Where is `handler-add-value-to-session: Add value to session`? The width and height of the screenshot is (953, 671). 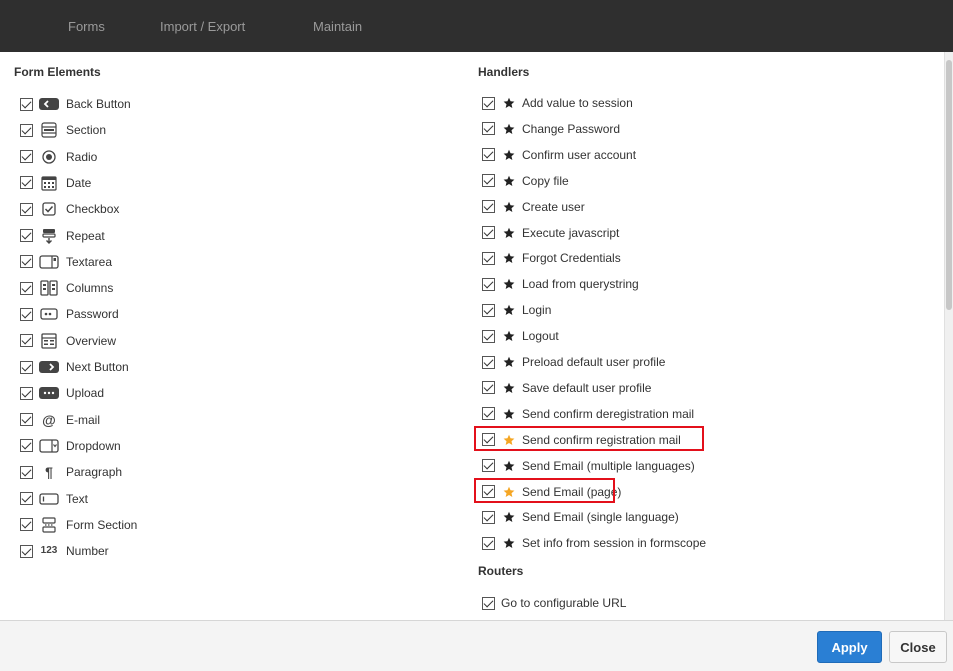 handler-add-value-to-session: Add value to session is located at coordinates (557, 103).